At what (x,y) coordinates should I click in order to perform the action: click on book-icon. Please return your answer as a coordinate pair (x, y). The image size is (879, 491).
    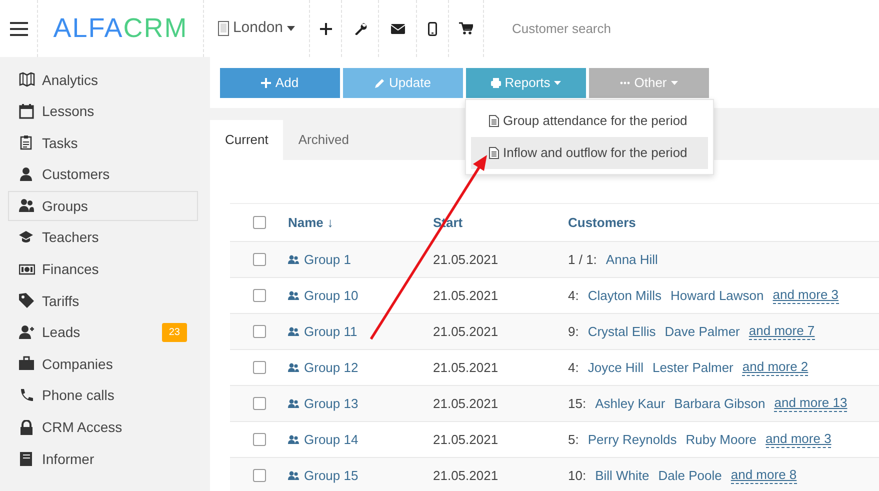
    Looking at the image, I should click on (27, 459).